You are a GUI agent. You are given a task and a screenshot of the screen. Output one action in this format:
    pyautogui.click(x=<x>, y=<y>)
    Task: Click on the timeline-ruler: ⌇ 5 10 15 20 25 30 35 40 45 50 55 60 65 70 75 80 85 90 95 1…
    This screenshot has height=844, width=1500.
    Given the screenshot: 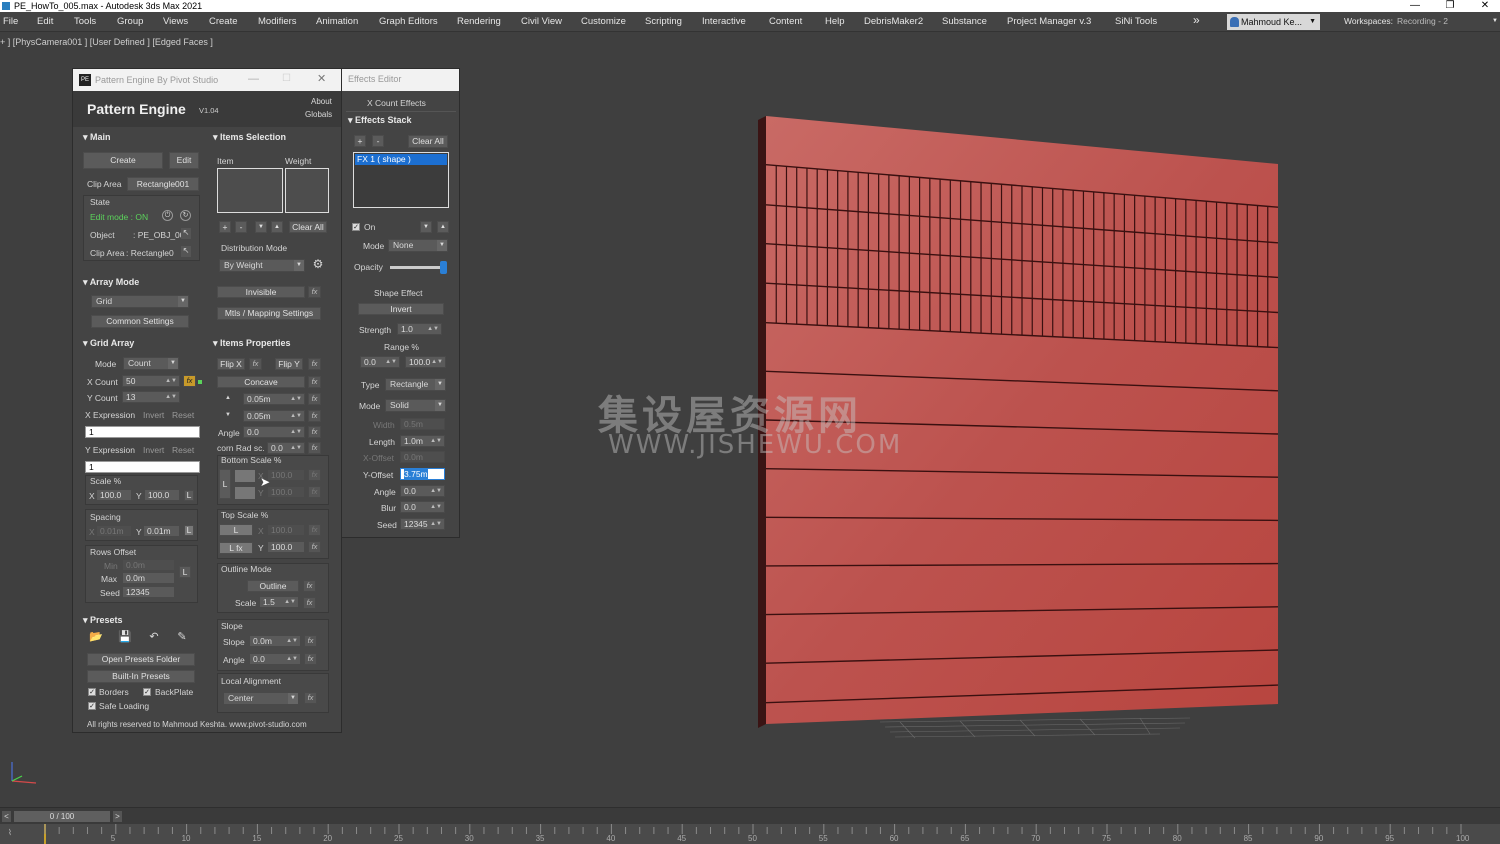 What is the action you would take?
    pyautogui.click(x=750, y=834)
    